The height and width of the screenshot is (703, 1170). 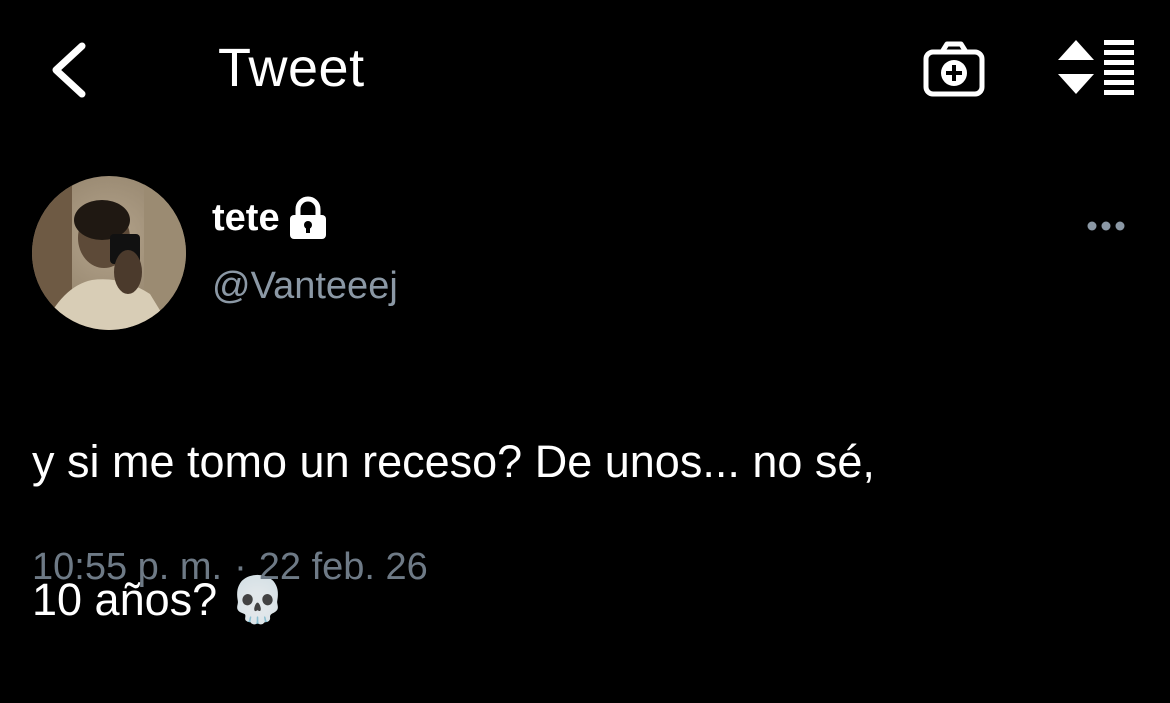 I want to click on more-options-button, so click(x=1106, y=226).